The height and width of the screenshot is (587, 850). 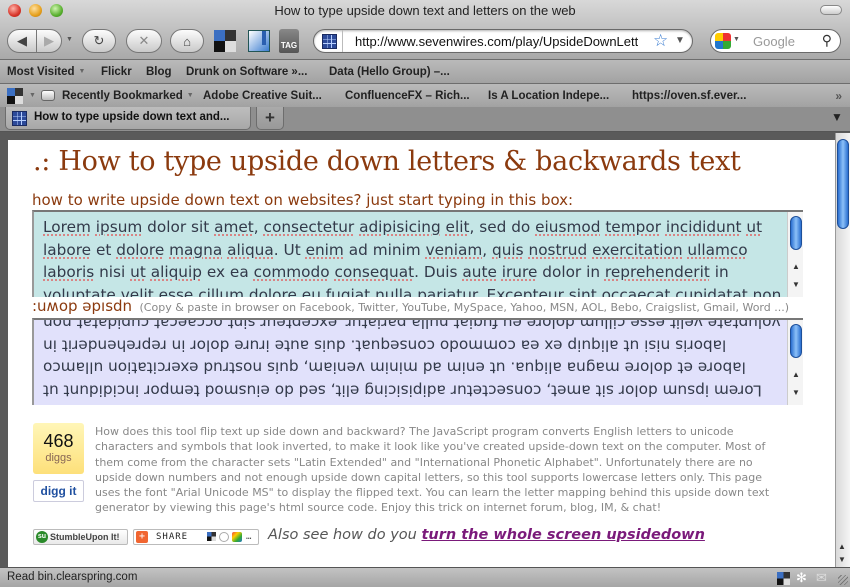 What do you see at coordinates (69, 272) in the screenshot?
I see `spellcheck-word: laboris` at bounding box center [69, 272].